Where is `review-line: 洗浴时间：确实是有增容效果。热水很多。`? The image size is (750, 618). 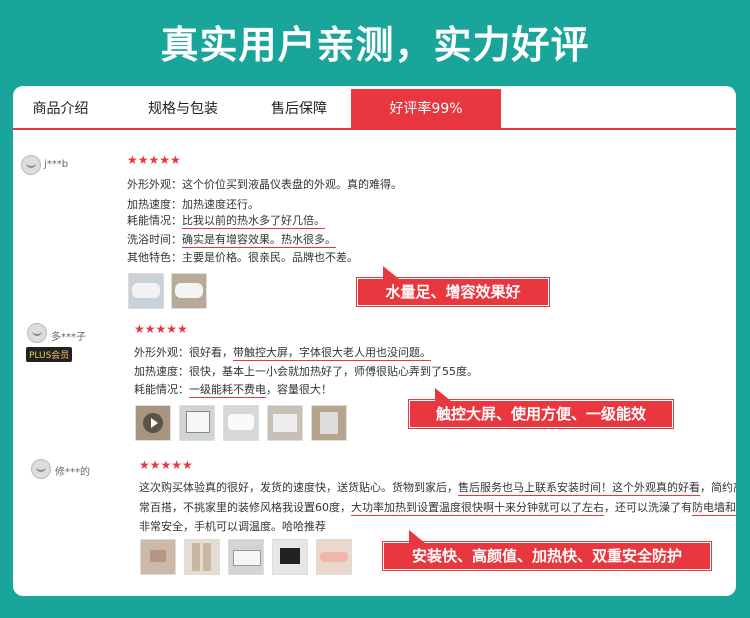 review-line: 洗浴时间：确实是有增容效果。热水很多。 is located at coordinates (231, 240).